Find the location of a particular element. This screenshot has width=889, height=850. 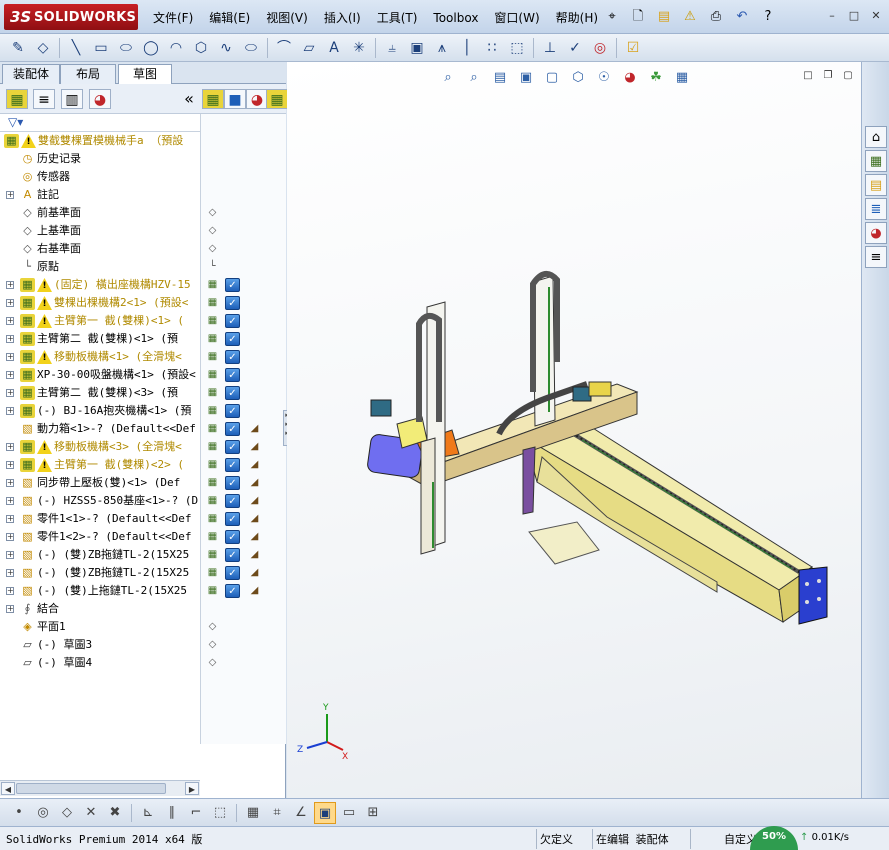

feature-tree-item: + ▦! 主臂第一 截(雙棵)<1> ( is located at coordinates (100, 321).